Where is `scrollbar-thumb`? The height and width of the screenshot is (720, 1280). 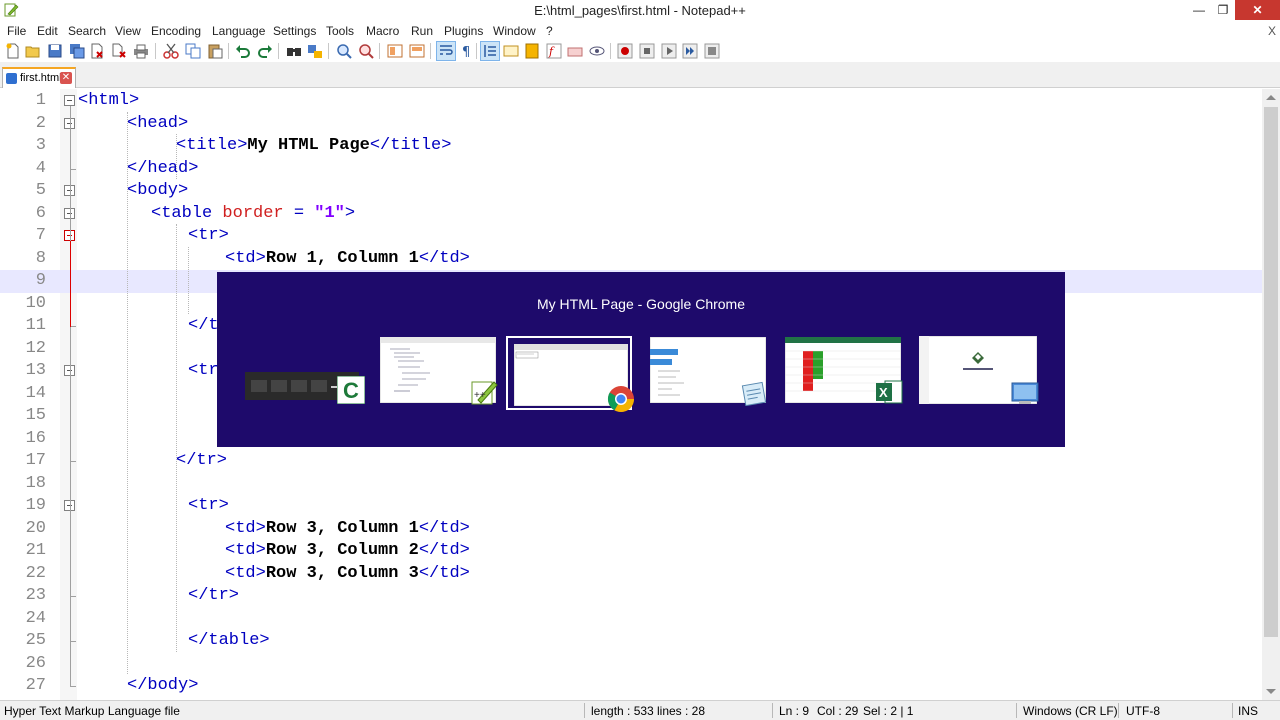 scrollbar-thumb is located at coordinates (1271, 372).